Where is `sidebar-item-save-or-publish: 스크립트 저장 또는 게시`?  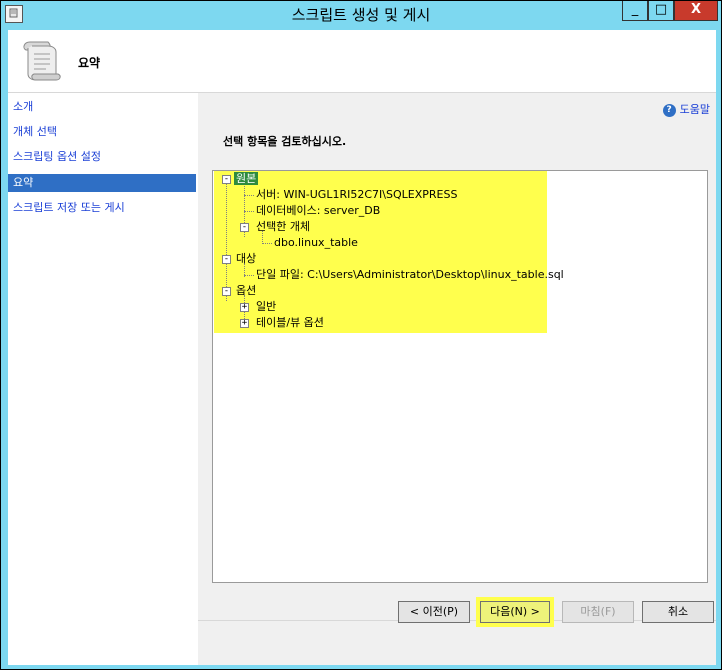 sidebar-item-save-or-publish: 스크립트 저장 또는 게시 is located at coordinates (102, 208).